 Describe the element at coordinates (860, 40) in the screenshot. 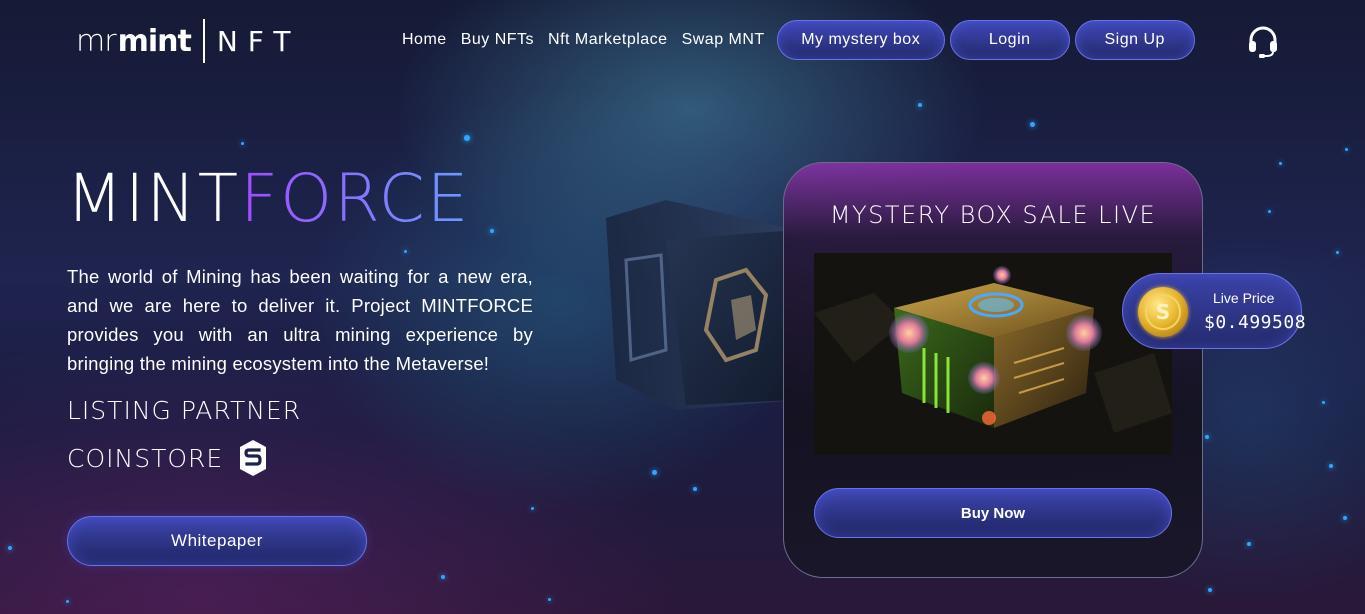

I see `my-mystery-box-button: My mystery box` at that location.